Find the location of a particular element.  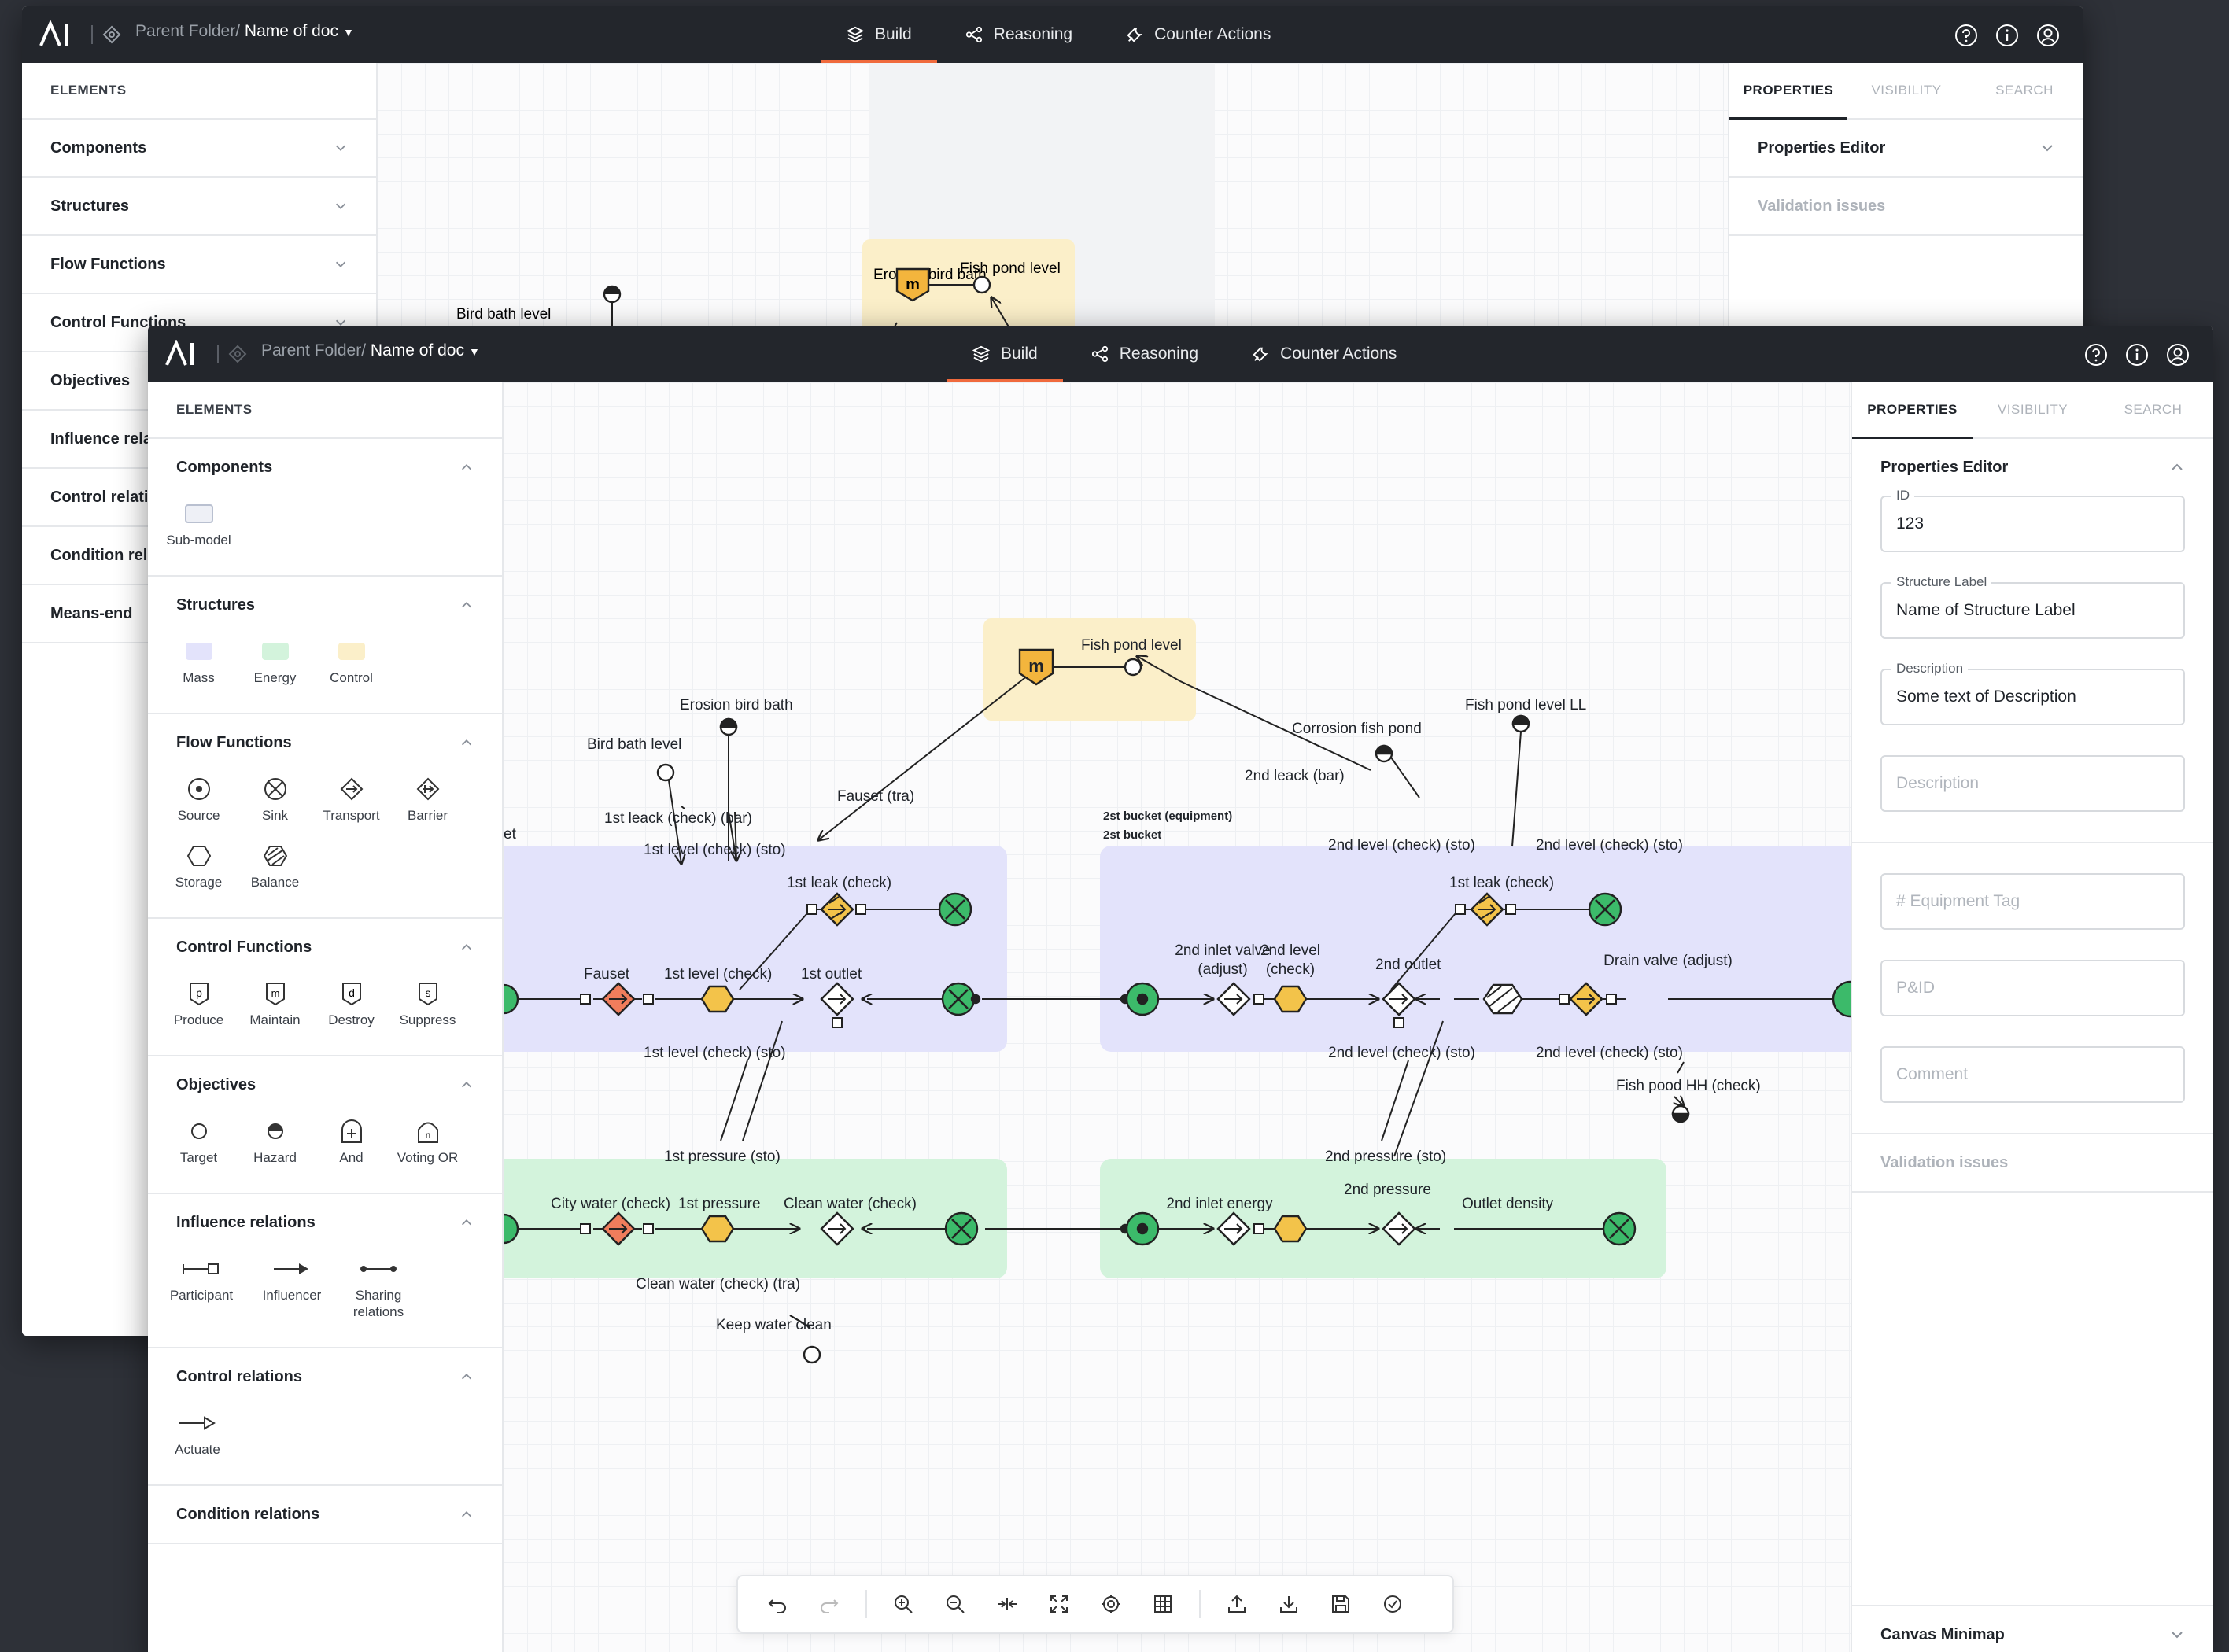

palette-maintain: m Maintain is located at coordinates (275, 1001).